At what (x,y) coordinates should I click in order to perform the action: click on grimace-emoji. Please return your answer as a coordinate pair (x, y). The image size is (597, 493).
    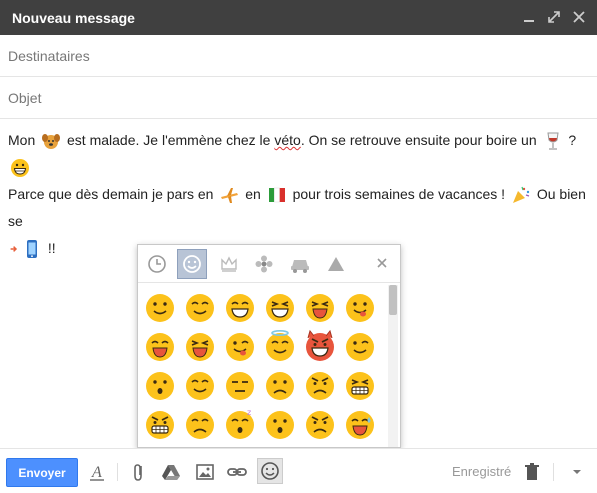
    Looking at the image, I should click on (360, 385).